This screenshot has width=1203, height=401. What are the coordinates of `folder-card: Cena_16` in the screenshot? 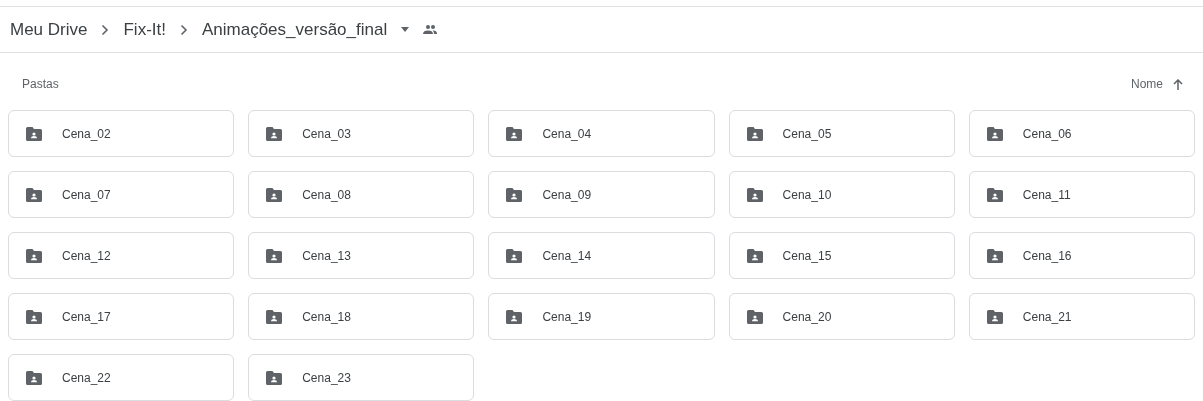 It's located at (1081, 255).